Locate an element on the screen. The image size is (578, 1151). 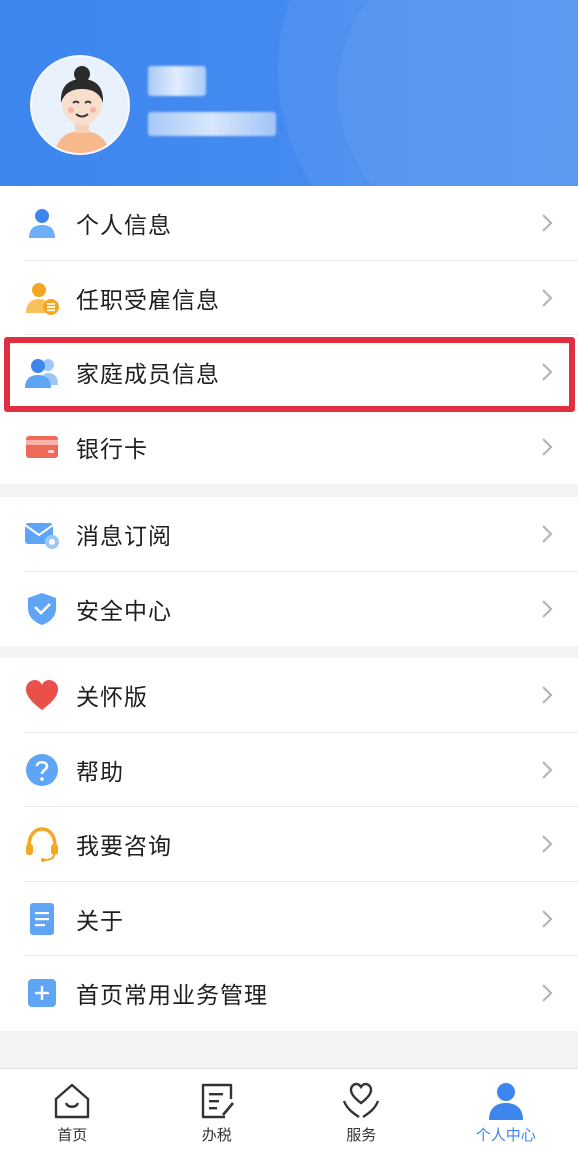
tab-service: 服务 is located at coordinates (361, 1110).